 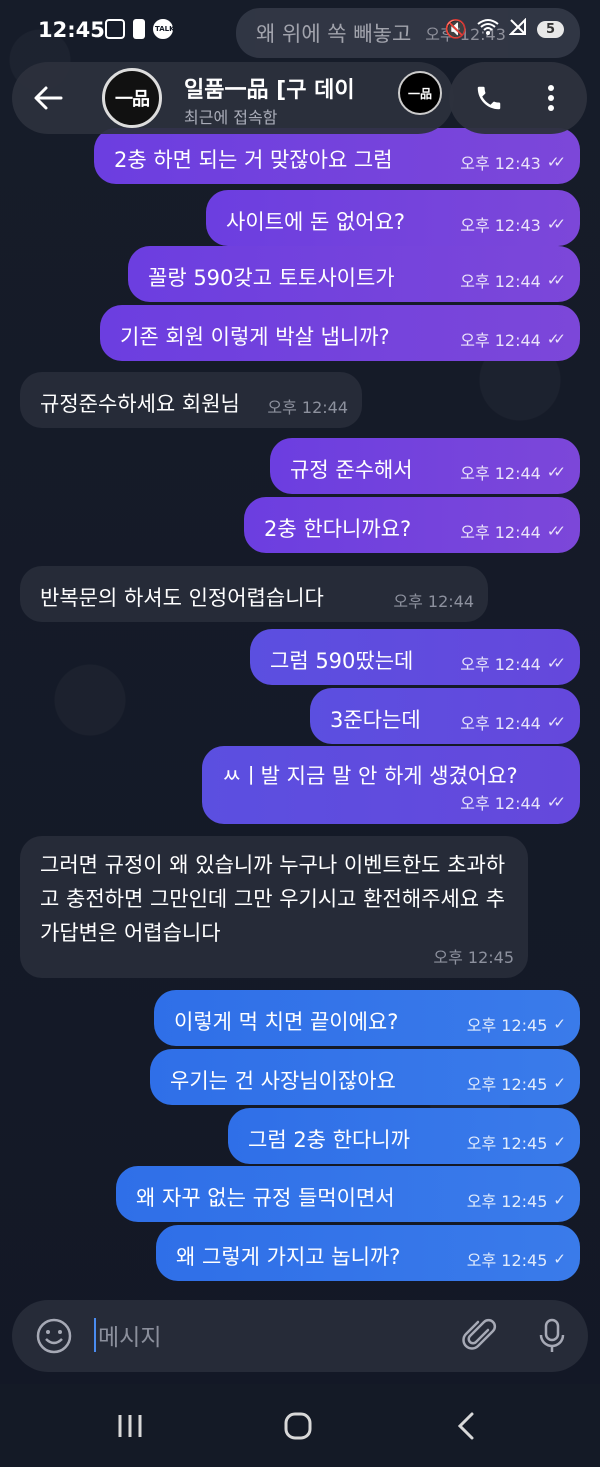 I want to click on recent-apps-button, so click(x=130, y=1426).